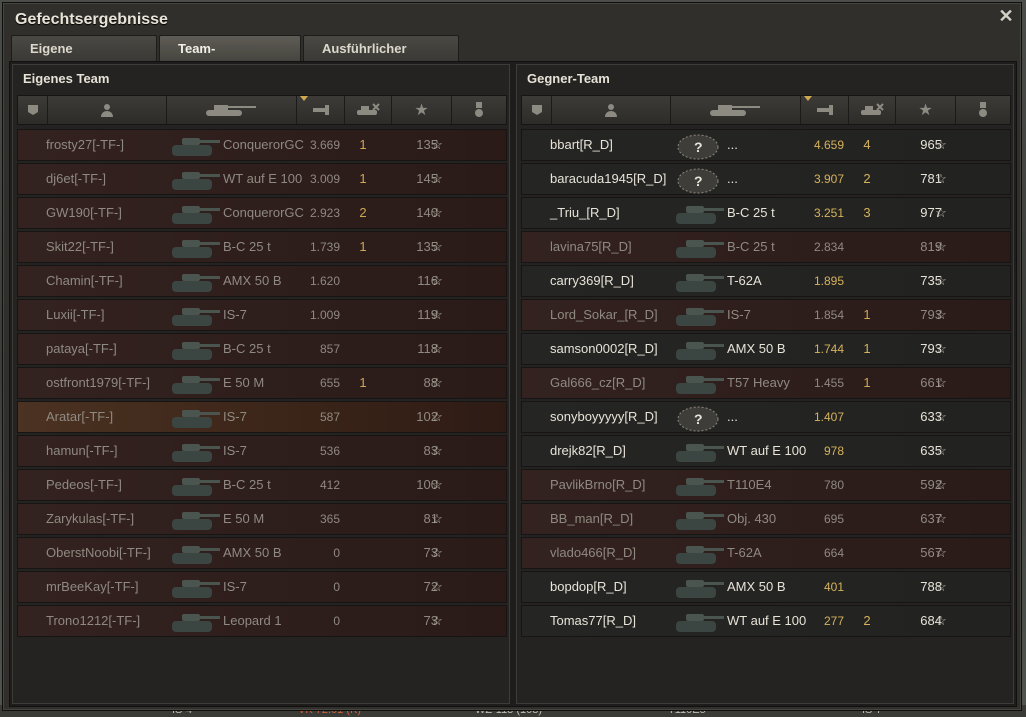  What do you see at coordinates (766, 519) in the screenshot?
I see `player-row: BB_man[R_D] Obj. 430 695 637 ☆` at bounding box center [766, 519].